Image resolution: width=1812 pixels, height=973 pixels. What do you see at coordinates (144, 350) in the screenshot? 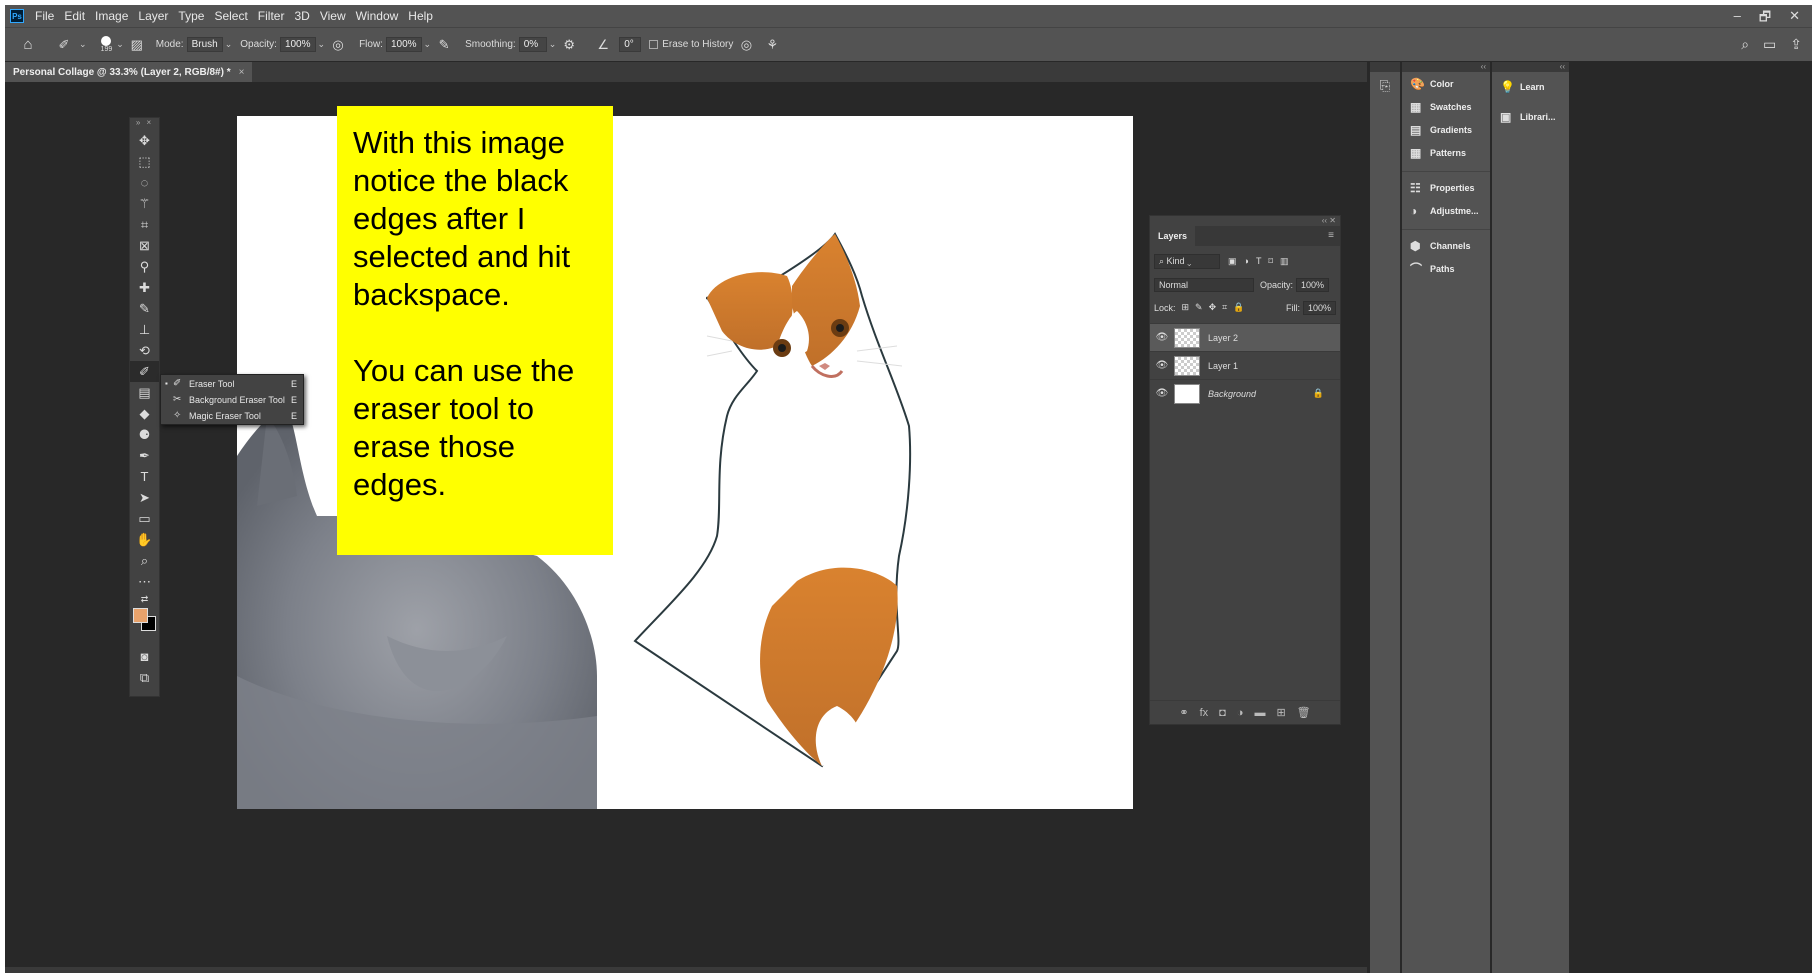
I see `history-brush-tool-icon: ⟲` at bounding box center [144, 350].